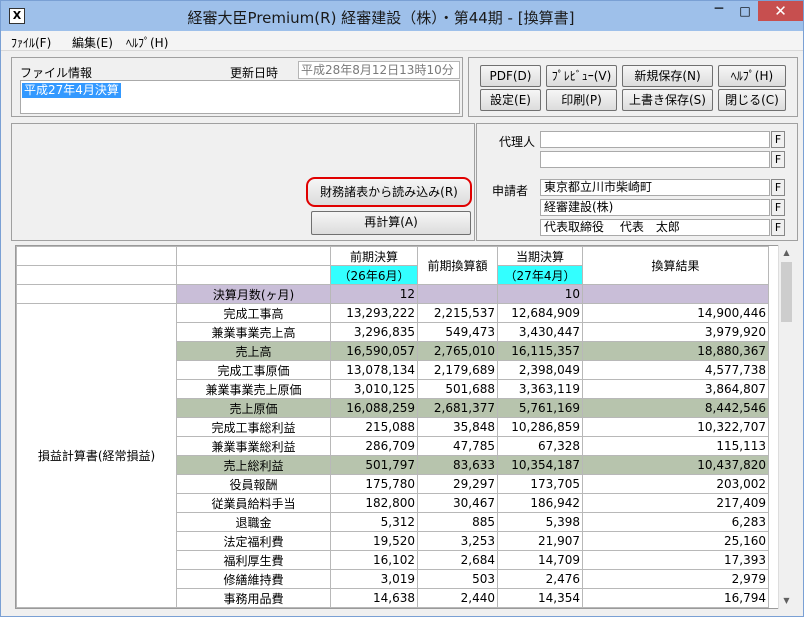  I want to click on applicant-f-button-1: F, so click(778, 187).